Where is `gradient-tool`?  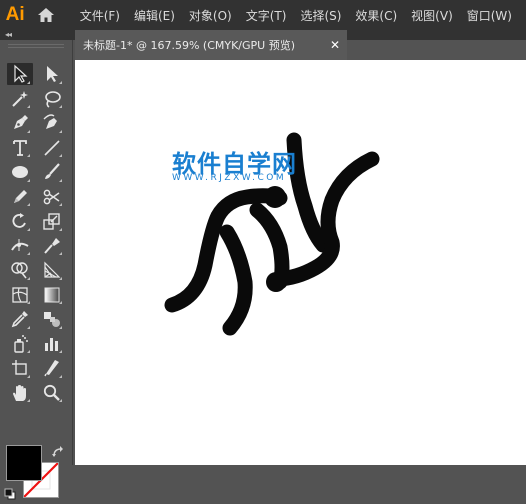 gradient-tool is located at coordinates (52, 295).